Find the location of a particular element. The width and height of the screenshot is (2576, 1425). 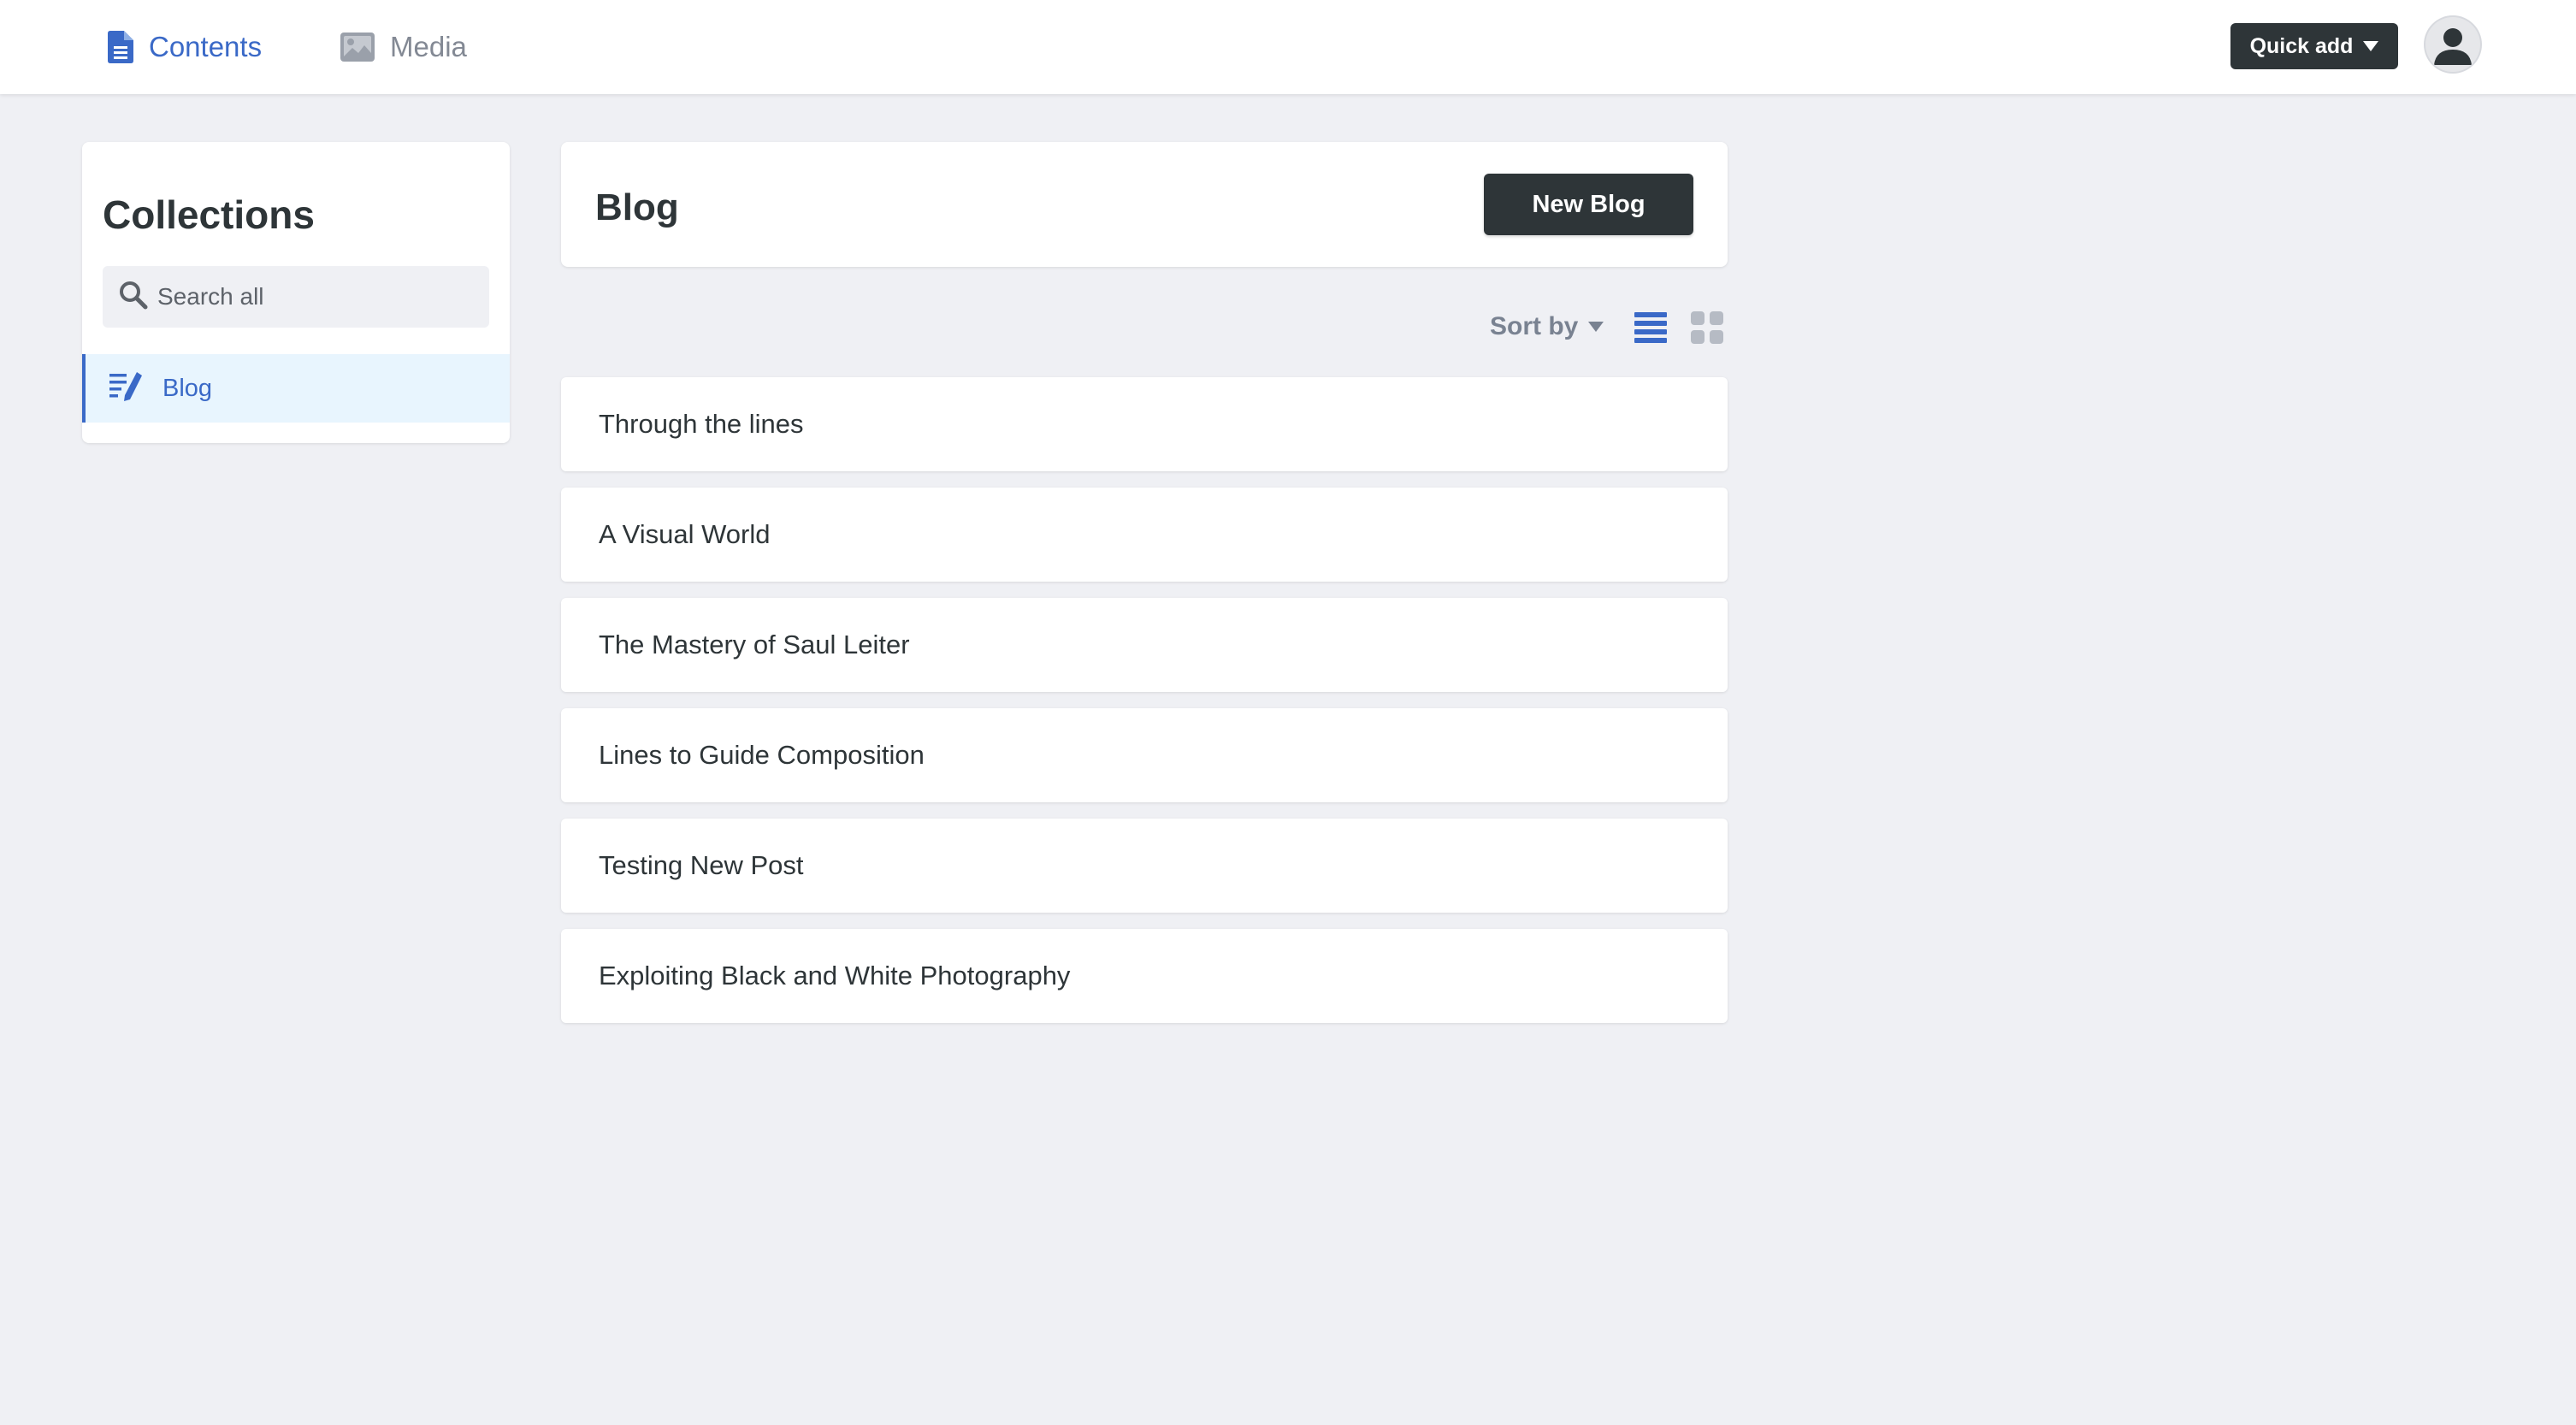

sort-by-label: Sort by is located at coordinates (1534, 326).